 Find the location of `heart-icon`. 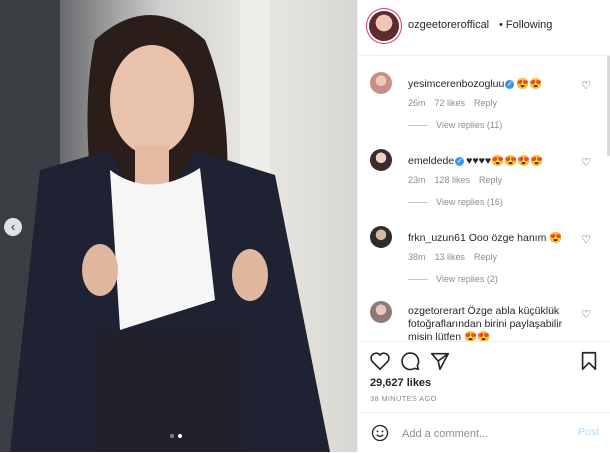

heart-icon is located at coordinates (380, 361).